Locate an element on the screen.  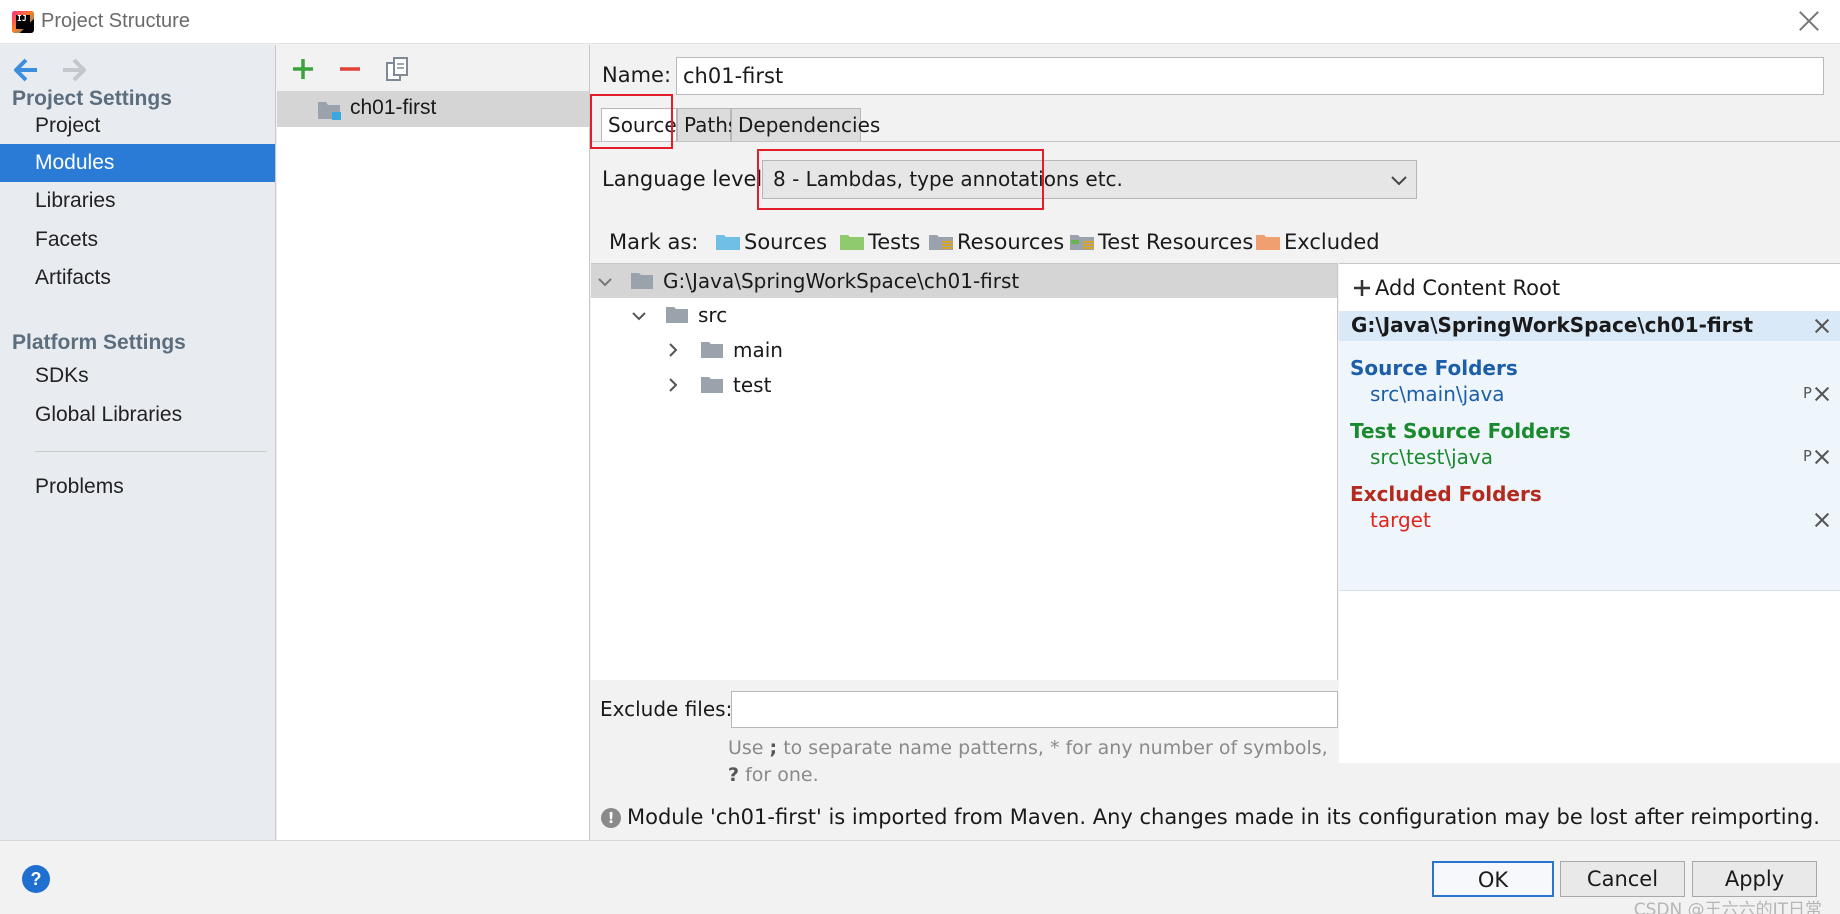
exclude-files-input is located at coordinates (1034, 709).